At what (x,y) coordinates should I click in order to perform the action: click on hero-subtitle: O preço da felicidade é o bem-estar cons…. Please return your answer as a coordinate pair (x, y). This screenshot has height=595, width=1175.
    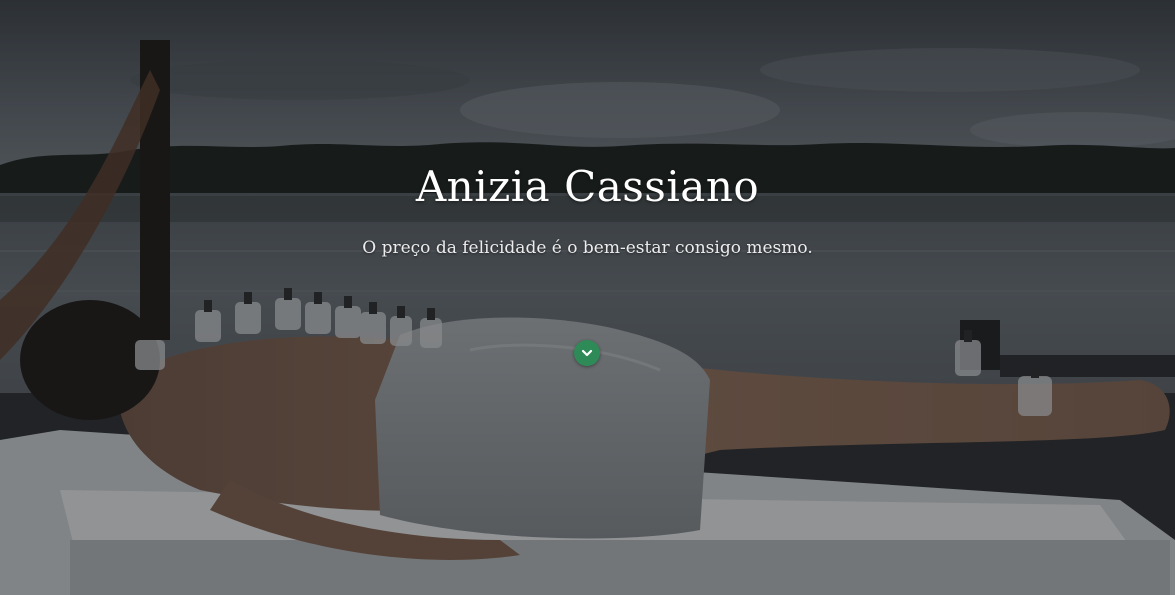
    Looking at the image, I should click on (587, 248).